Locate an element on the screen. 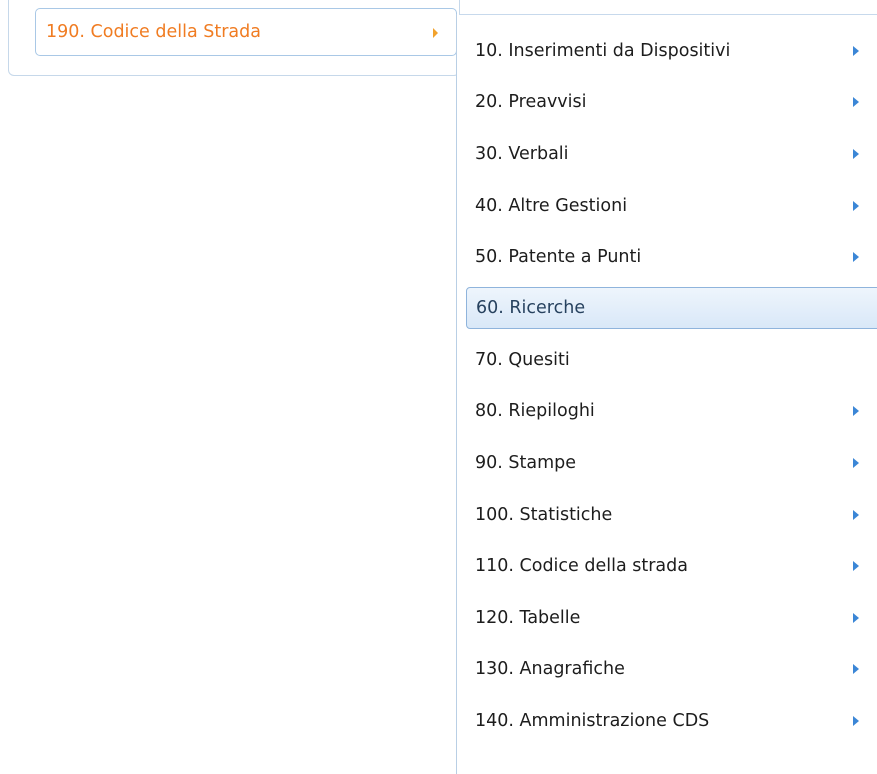 The width and height of the screenshot is (877, 774). menu-item-amministrazione-cds: 140. Amministrazione CDS is located at coordinates (671, 721).